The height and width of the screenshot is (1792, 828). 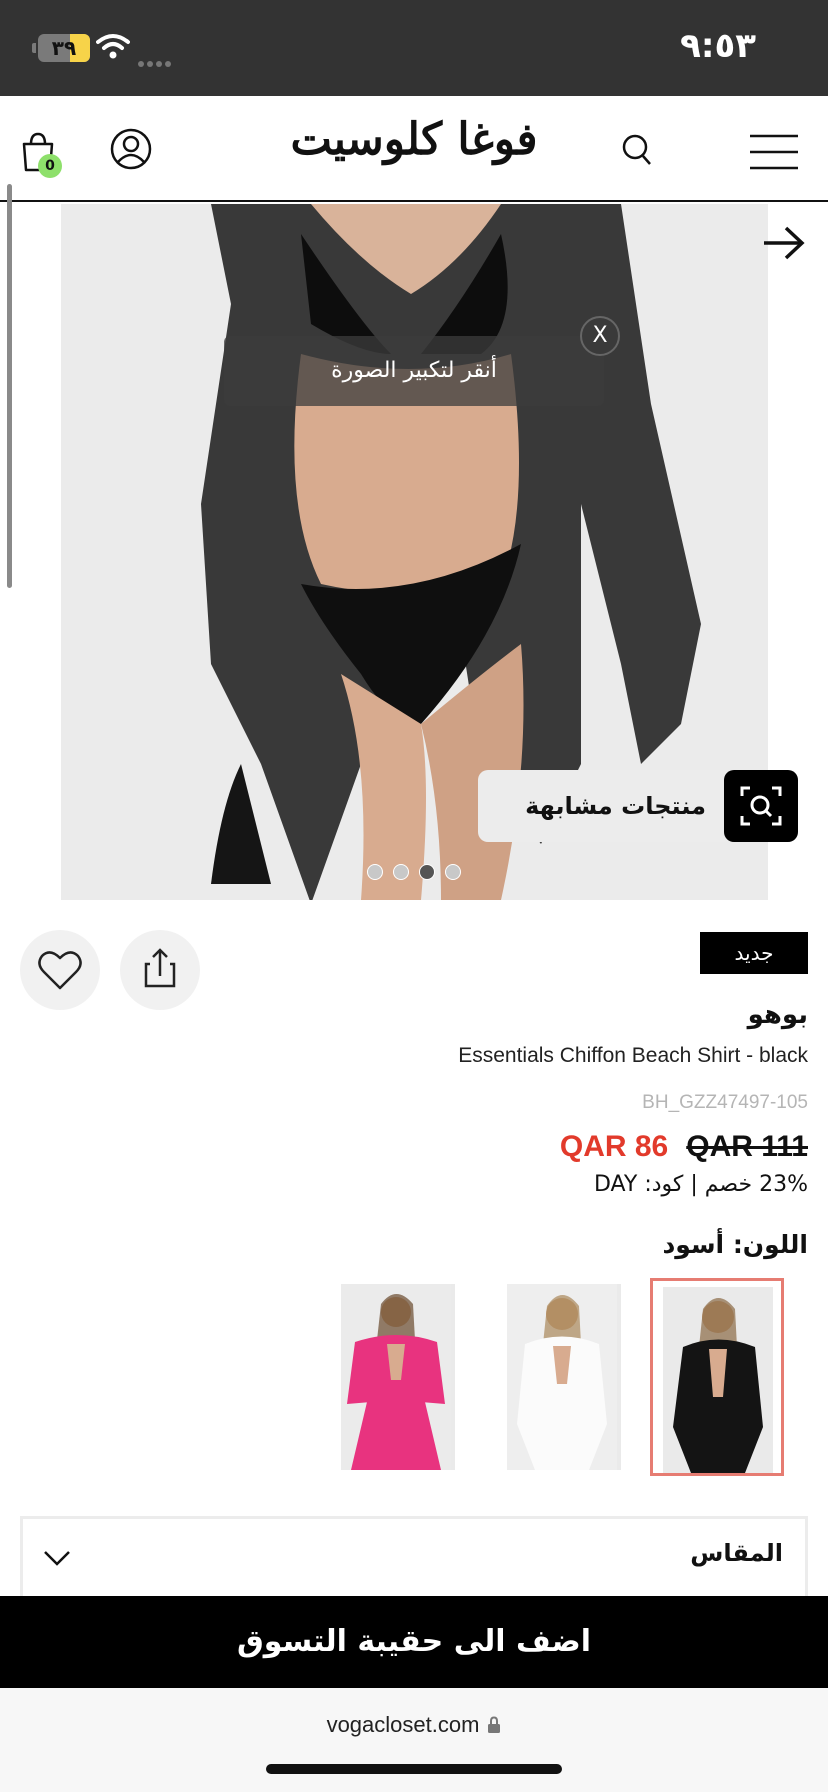 What do you see at coordinates (684, 1147) in the screenshot?
I see `price-row: QAR 86 QAR 111` at bounding box center [684, 1147].